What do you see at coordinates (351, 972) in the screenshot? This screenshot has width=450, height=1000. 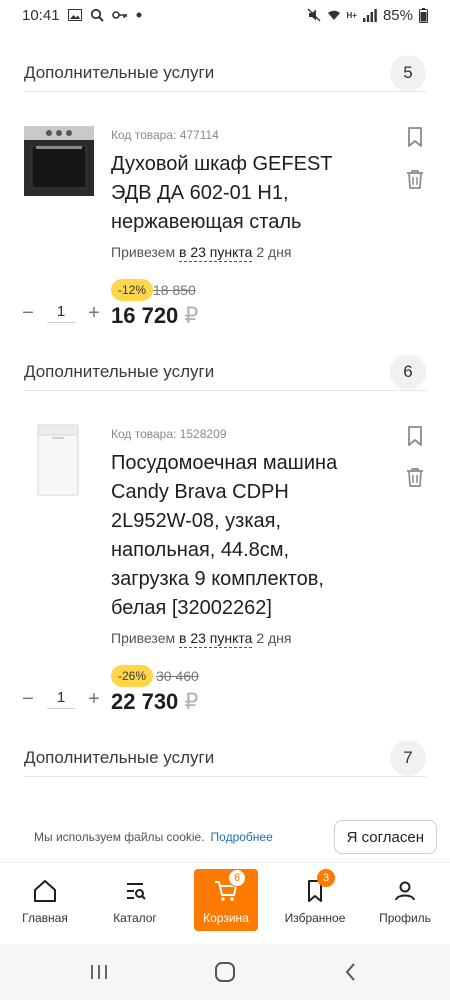 I see `back-icon` at bounding box center [351, 972].